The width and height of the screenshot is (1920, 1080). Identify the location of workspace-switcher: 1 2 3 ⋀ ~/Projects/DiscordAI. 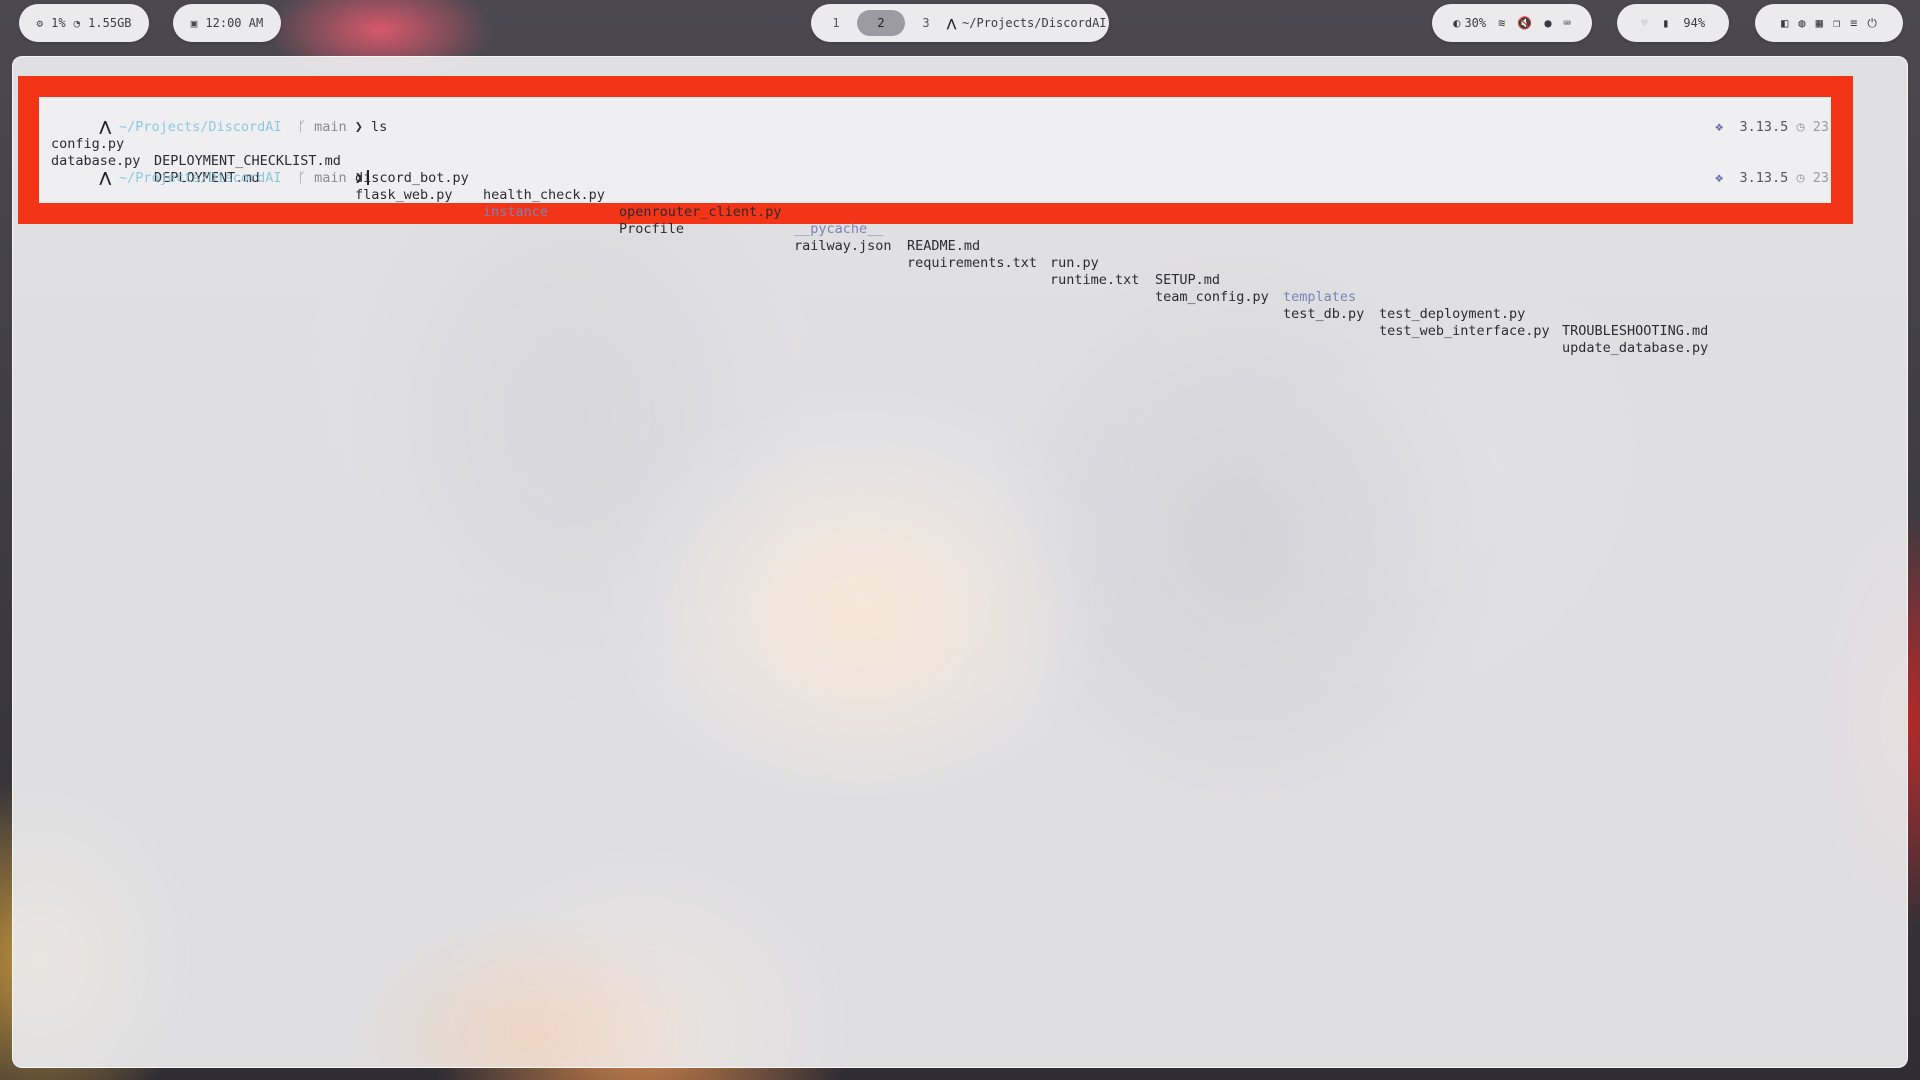
(960, 23).